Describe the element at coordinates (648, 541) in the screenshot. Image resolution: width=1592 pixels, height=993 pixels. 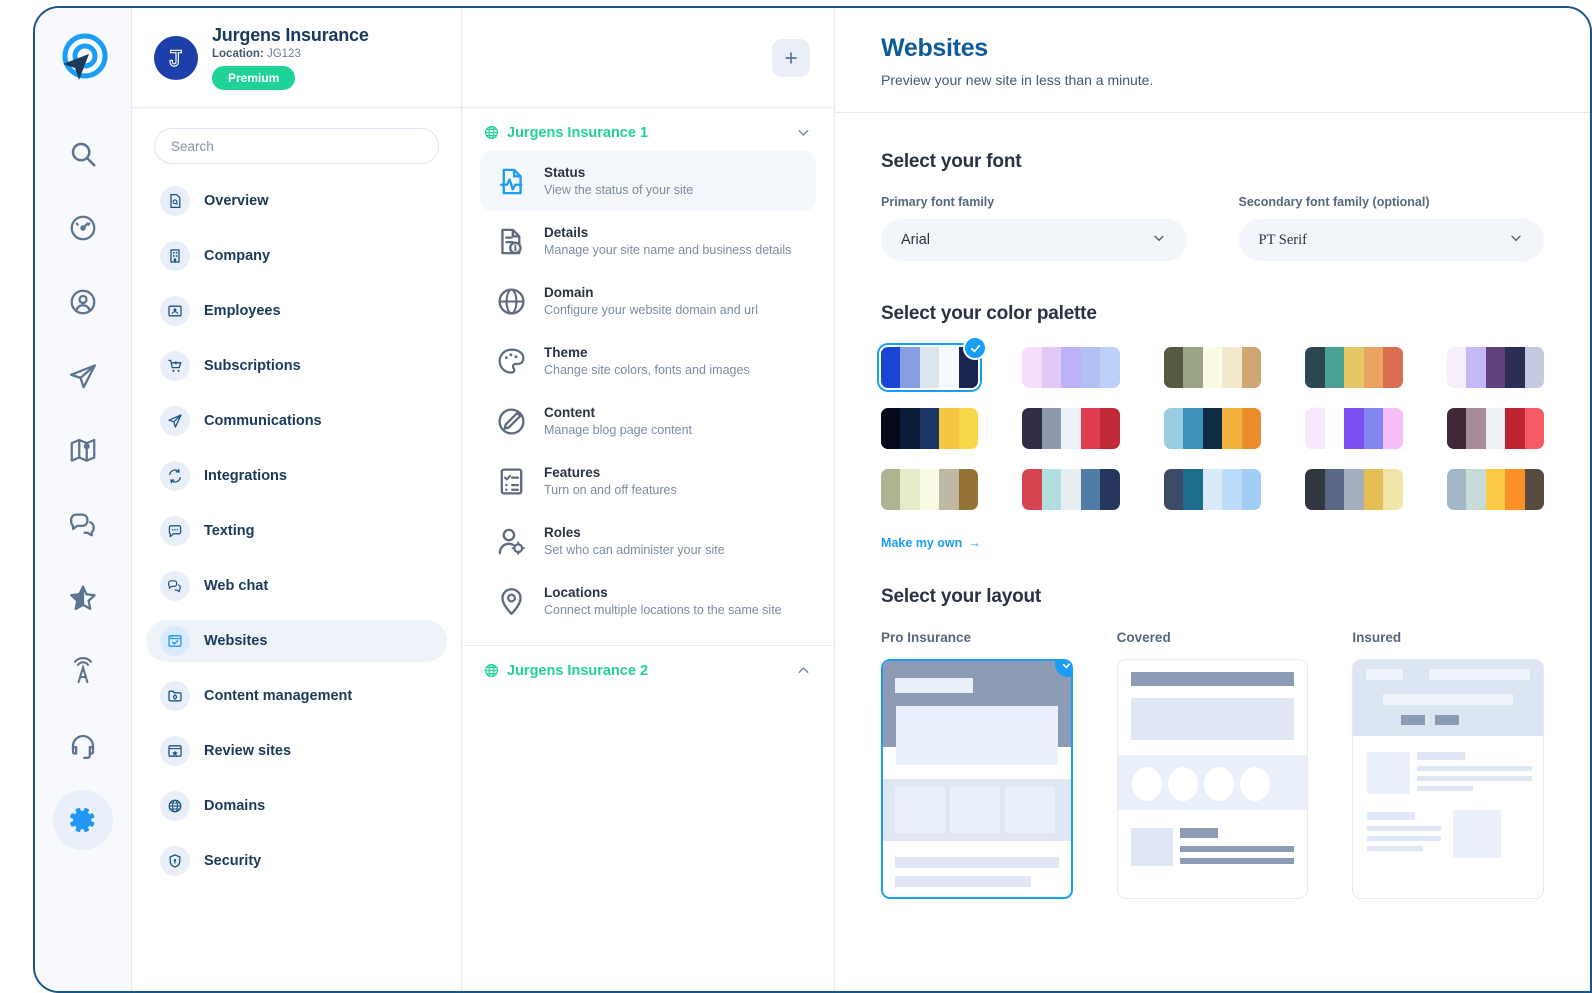
I see `site-item-roles: Roles Set who can administer your site` at that location.